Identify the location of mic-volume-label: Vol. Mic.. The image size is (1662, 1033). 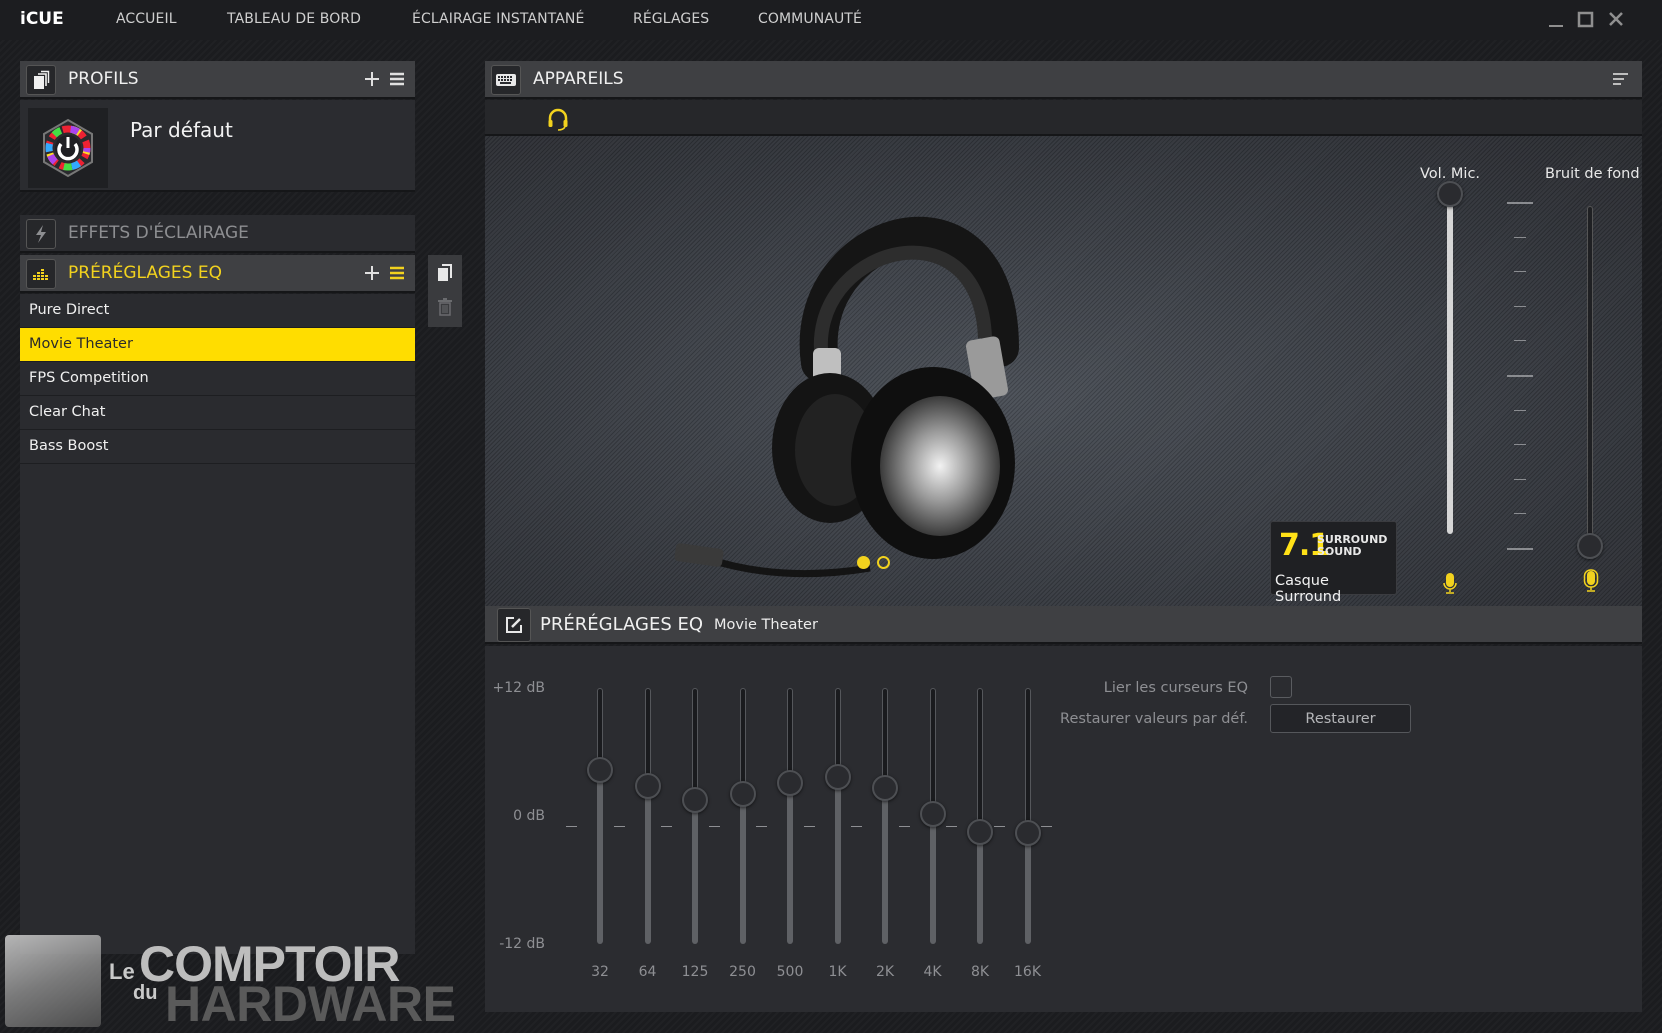
(1450, 174).